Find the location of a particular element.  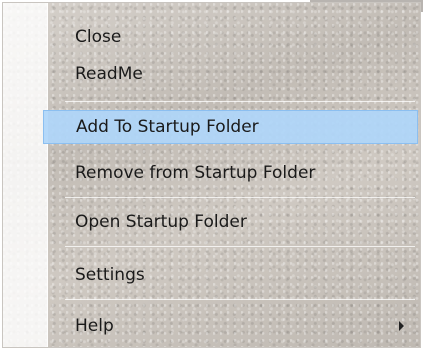

menu-item-open-startup-folder: Open Startup Folder is located at coordinates (230, 222).